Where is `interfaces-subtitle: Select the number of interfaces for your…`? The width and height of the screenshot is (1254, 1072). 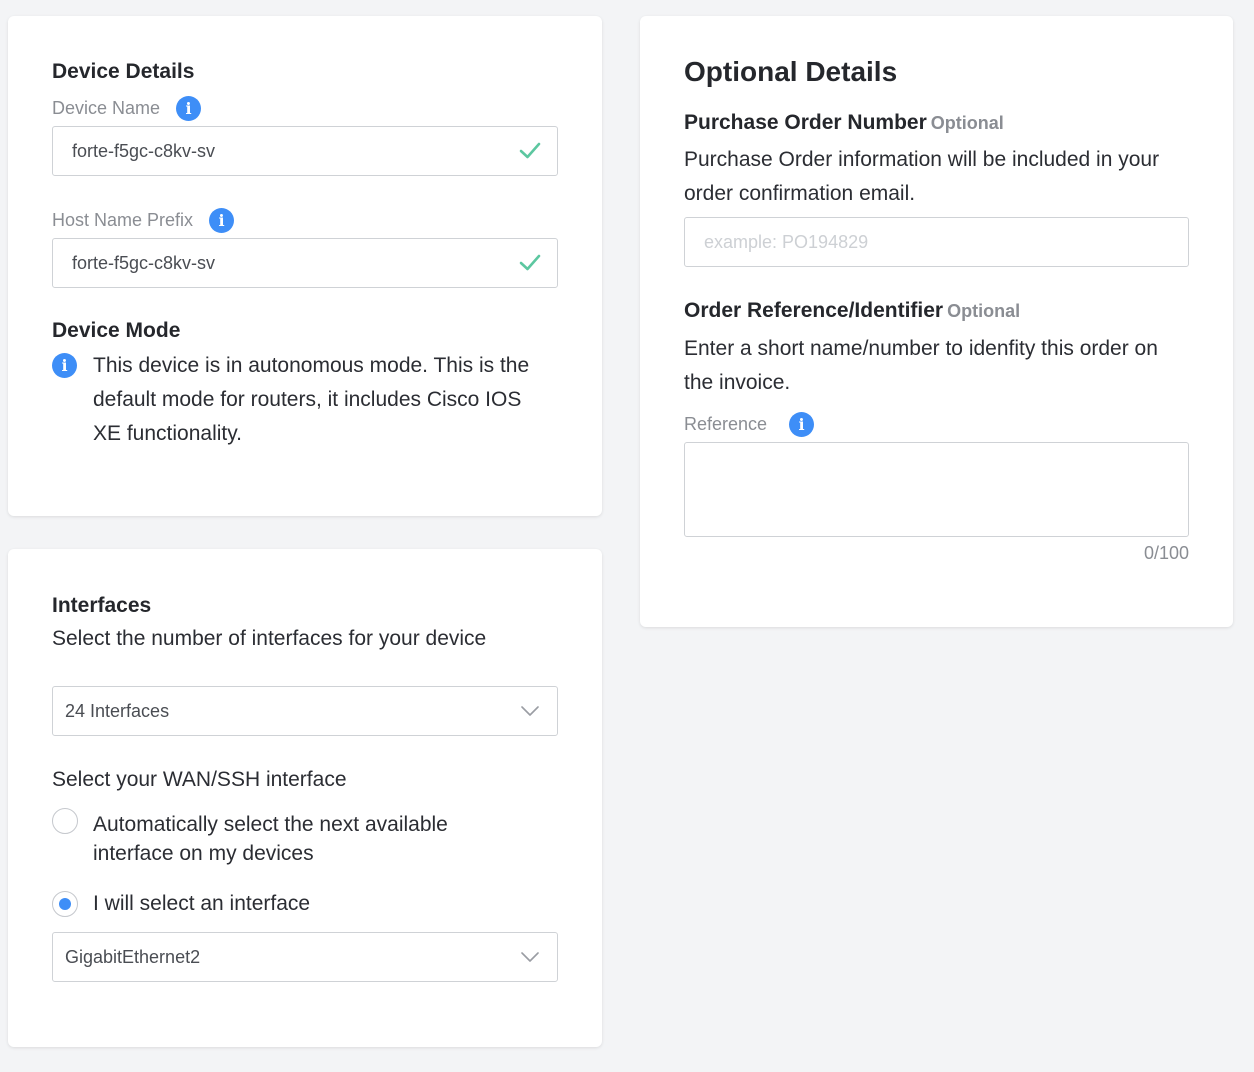
interfaces-subtitle: Select the number of interfaces for your… is located at coordinates (269, 638).